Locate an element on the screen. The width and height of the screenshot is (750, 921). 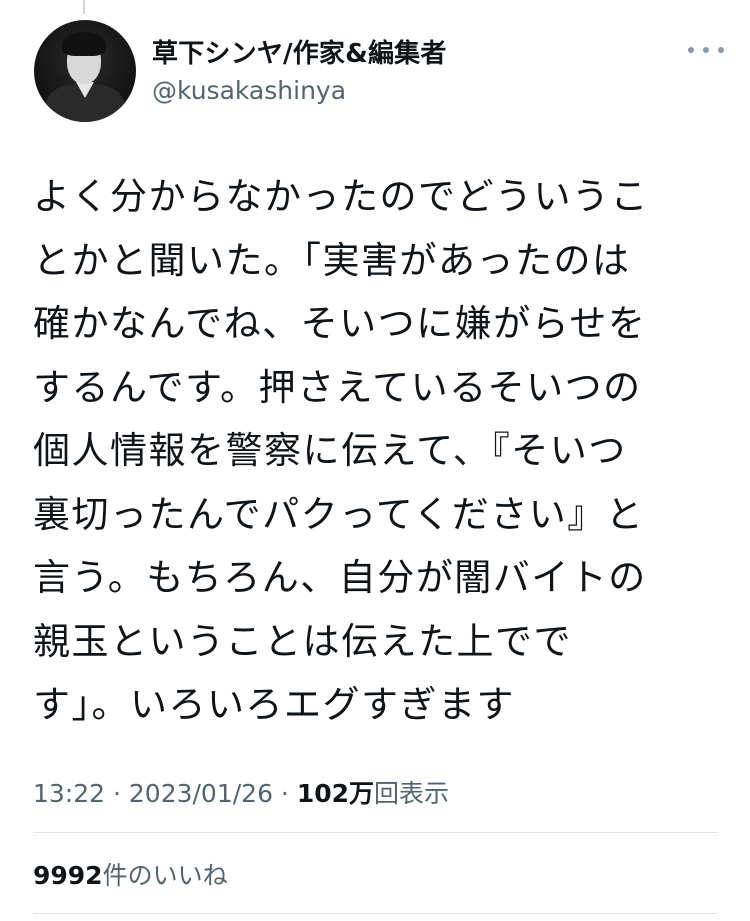
more-horizontal-icon is located at coordinates (706, 50).